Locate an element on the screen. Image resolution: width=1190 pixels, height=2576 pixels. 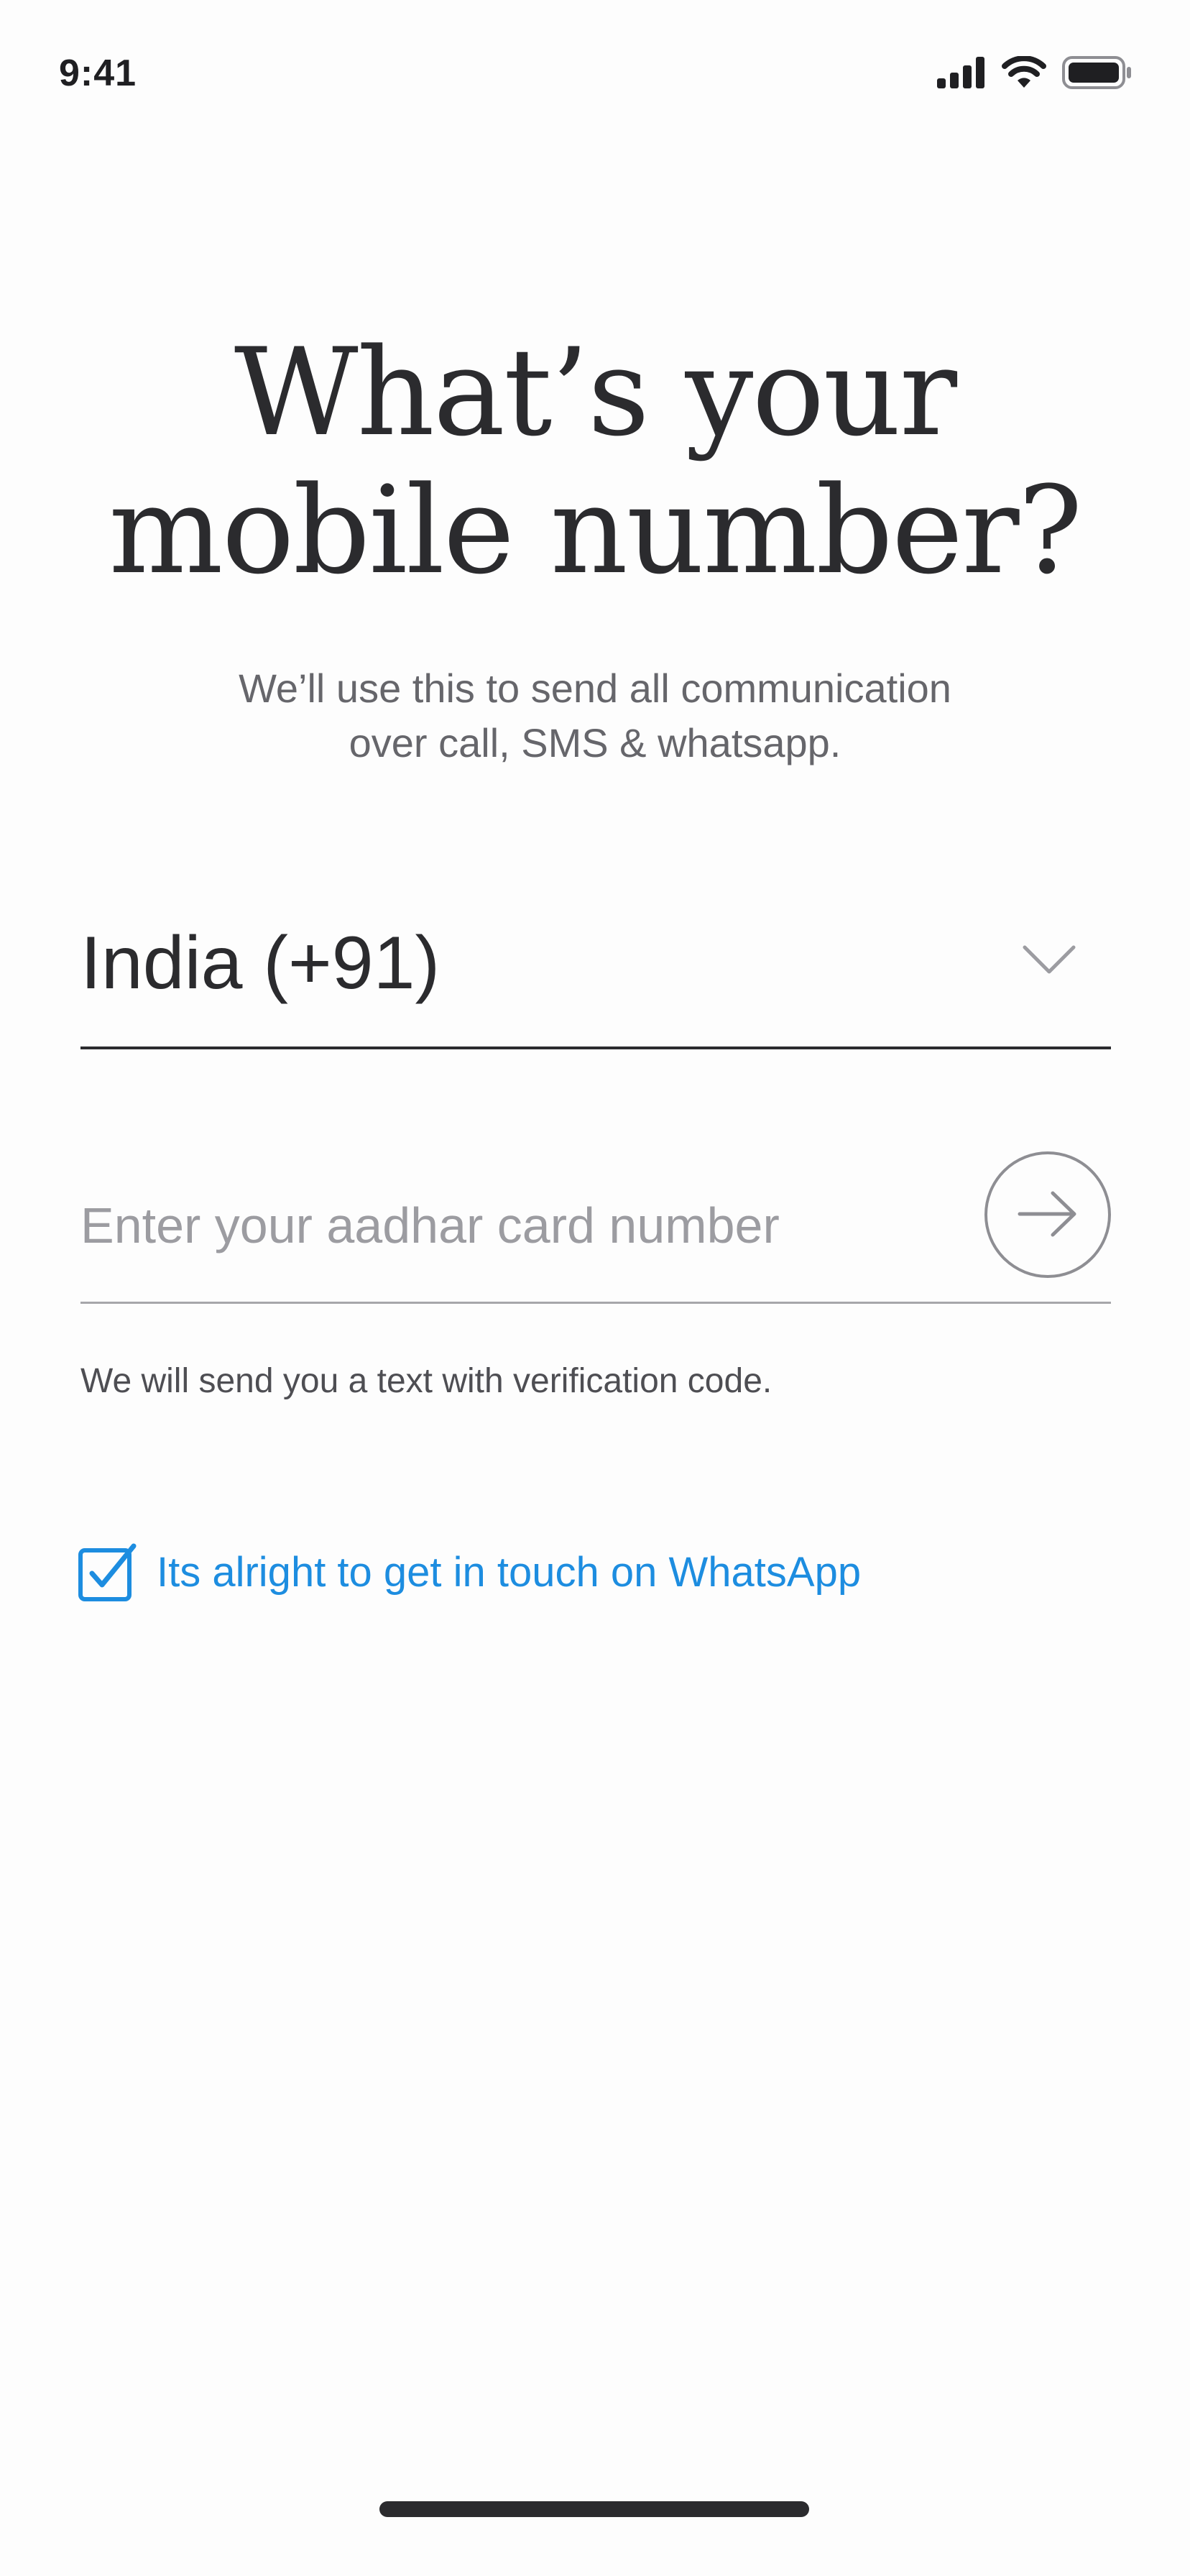
aadhar-field is located at coordinates (595, 1223).